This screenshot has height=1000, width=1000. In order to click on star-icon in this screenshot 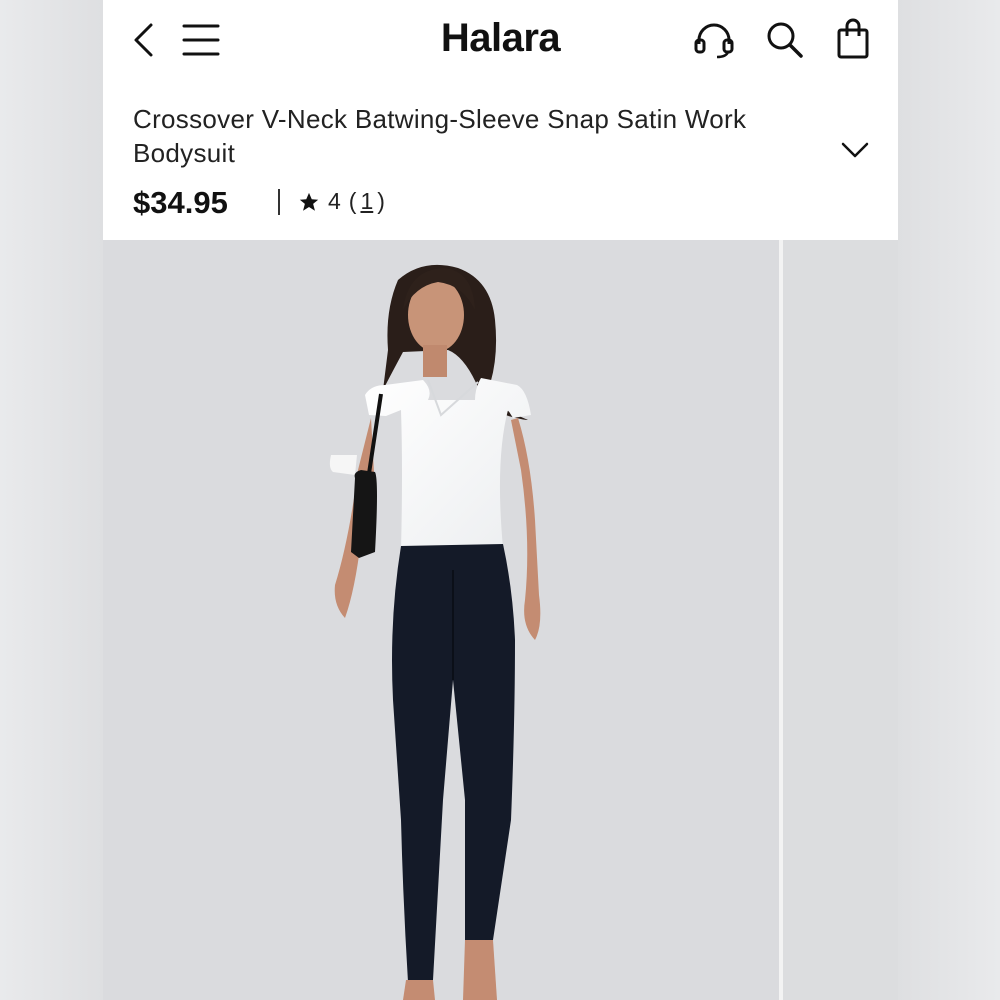, I will do `click(309, 201)`.